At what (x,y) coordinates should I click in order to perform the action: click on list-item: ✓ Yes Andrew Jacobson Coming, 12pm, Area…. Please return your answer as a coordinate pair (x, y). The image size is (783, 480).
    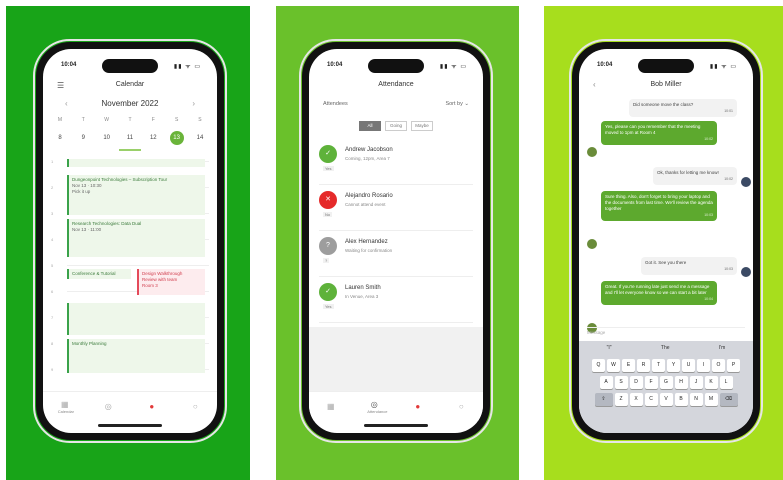
    Looking at the image, I should click on (396, 163).